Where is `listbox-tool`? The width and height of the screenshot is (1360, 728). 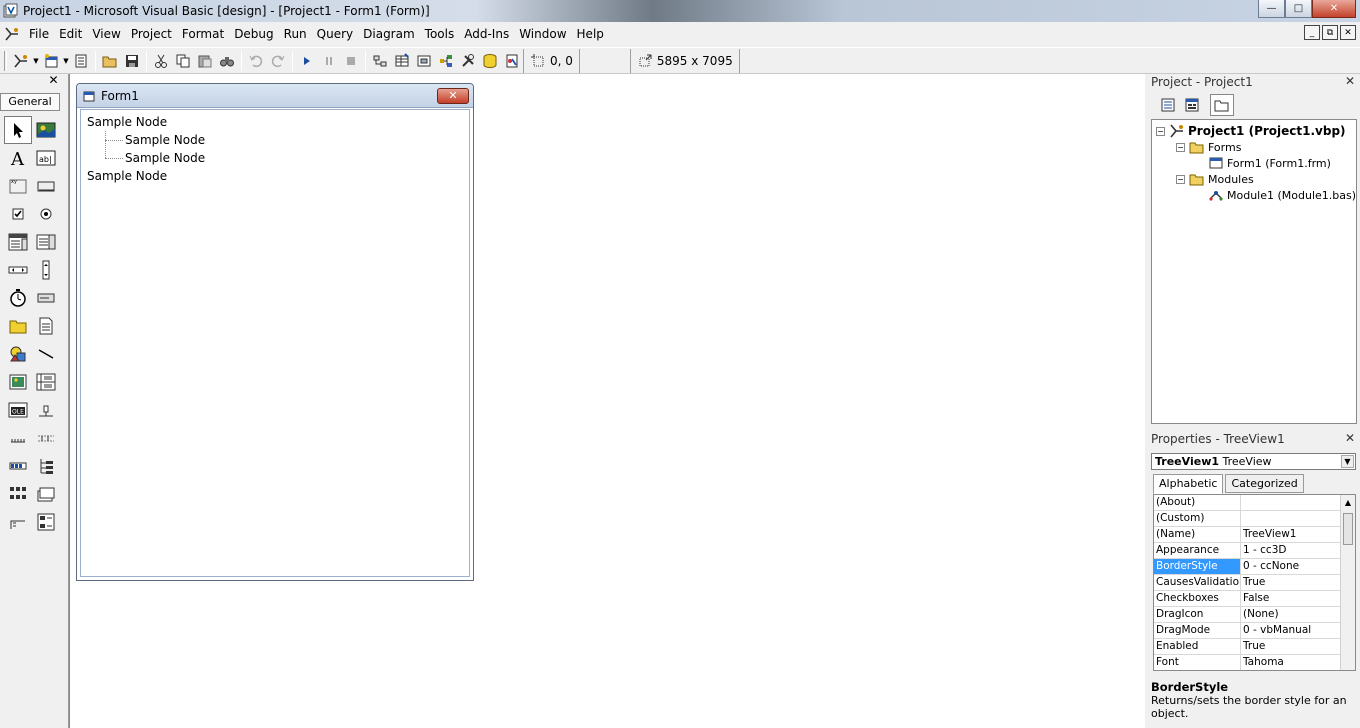
listbox-tool is located at coordinates (46, 242).